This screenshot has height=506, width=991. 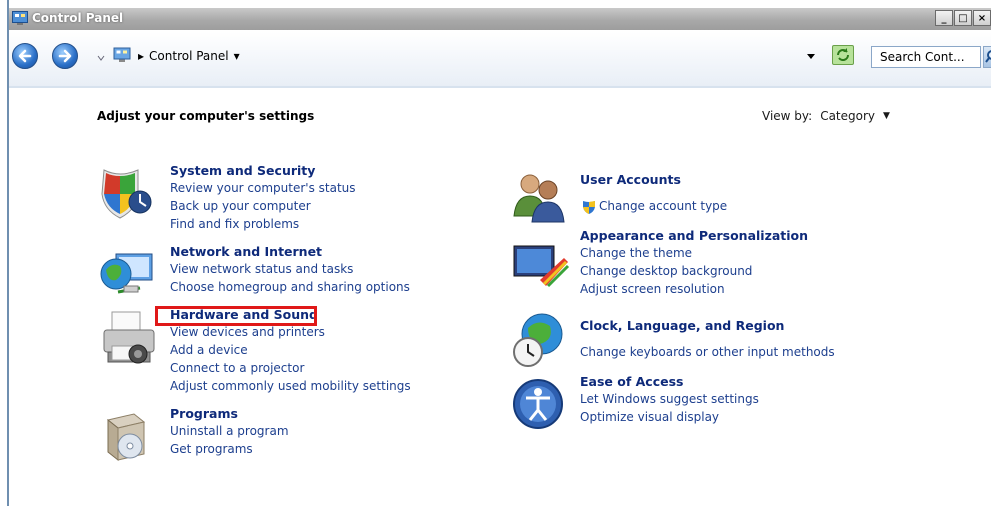 I want to click on suggest-settings-link: Let Windows suggest settings, so click(x=669, y=399).